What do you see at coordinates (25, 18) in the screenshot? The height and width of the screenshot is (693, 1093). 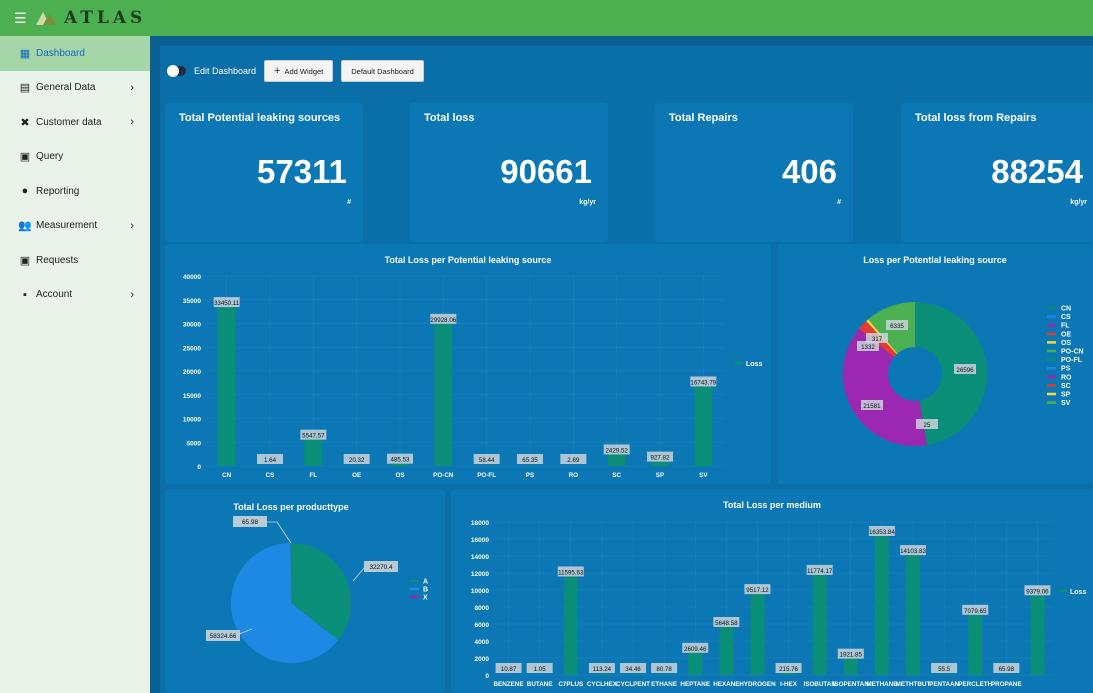 I see `hamburger-menu-icon: ☰` at bounding box center [25, 18].